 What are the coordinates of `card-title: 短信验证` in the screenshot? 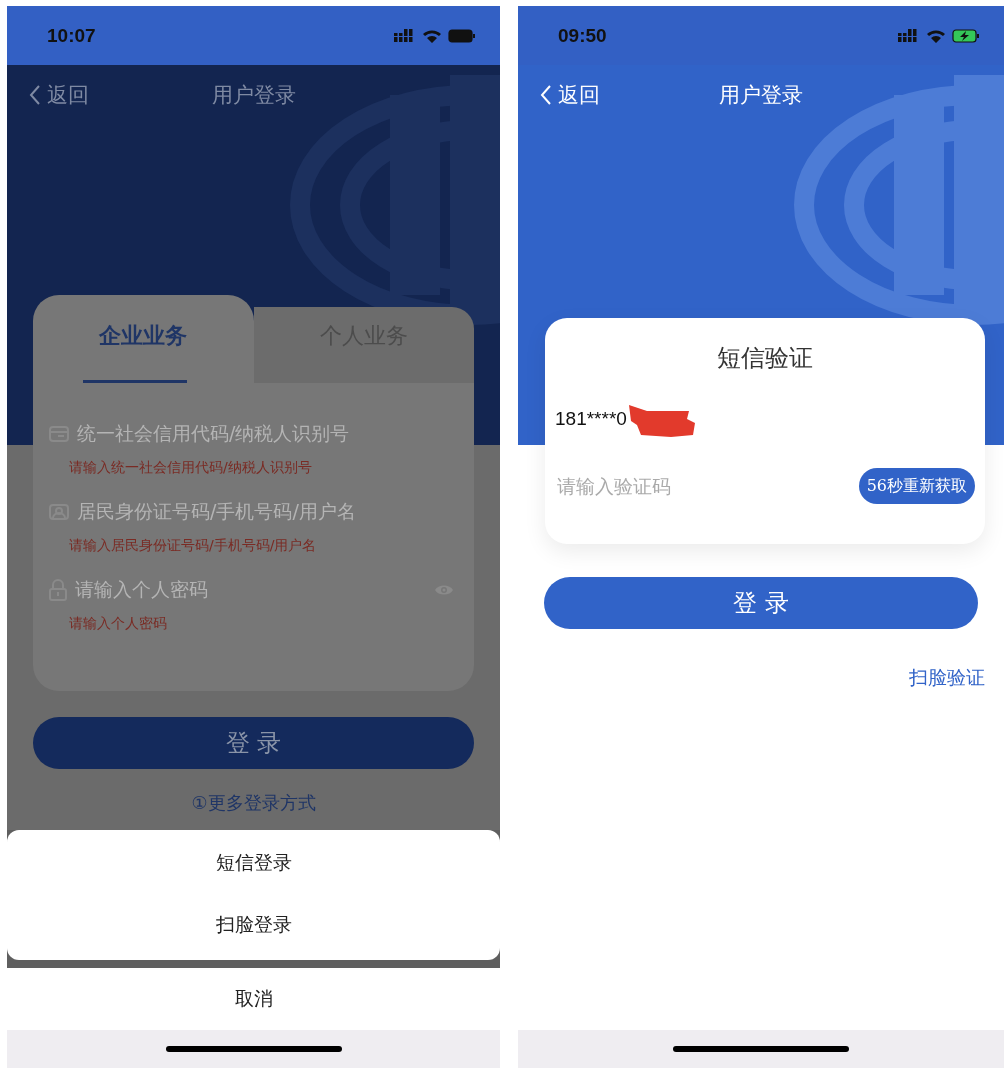 It's located at (765, 358).